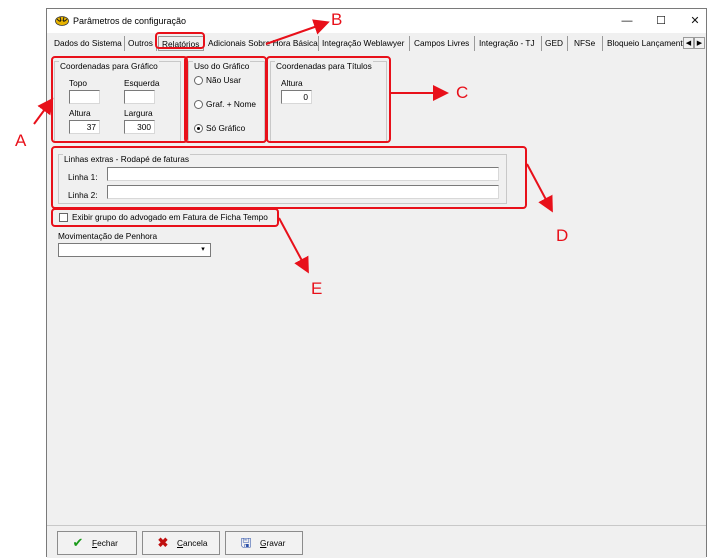 Image resolution: width=709 pixels, height=559 pixels. What do you see at coordinates (627, 21) in the screenshot?
I see `minimize-button: —` at bounding box center [627, 21].